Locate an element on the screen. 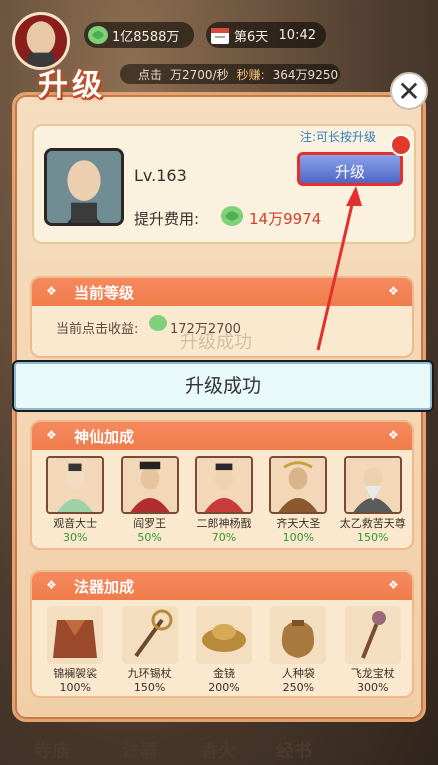 The image size is (438, 765). upgrade-button: 升级 is located at coordinates (350, 169).